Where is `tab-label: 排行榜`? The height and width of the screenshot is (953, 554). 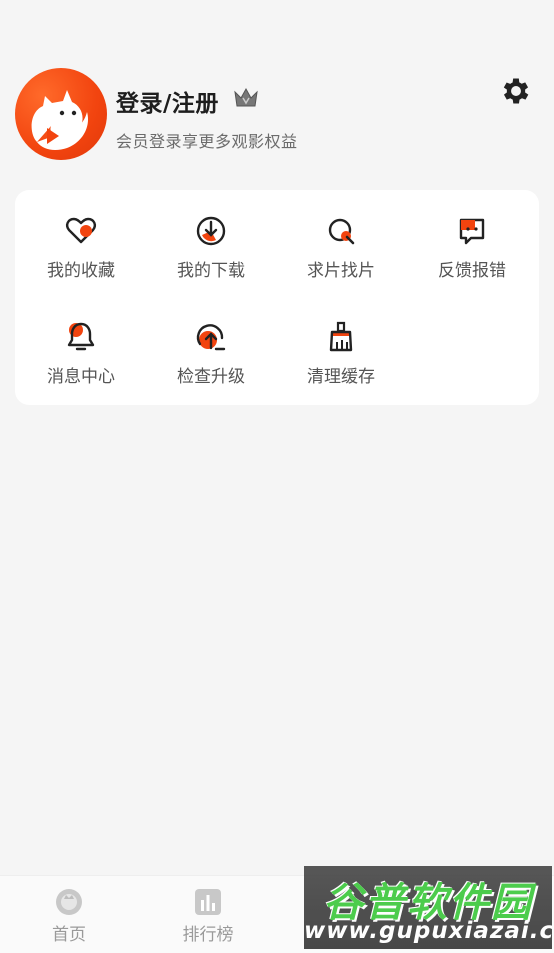 tab-label: 排行榜 is located at coordinates (208, 935).